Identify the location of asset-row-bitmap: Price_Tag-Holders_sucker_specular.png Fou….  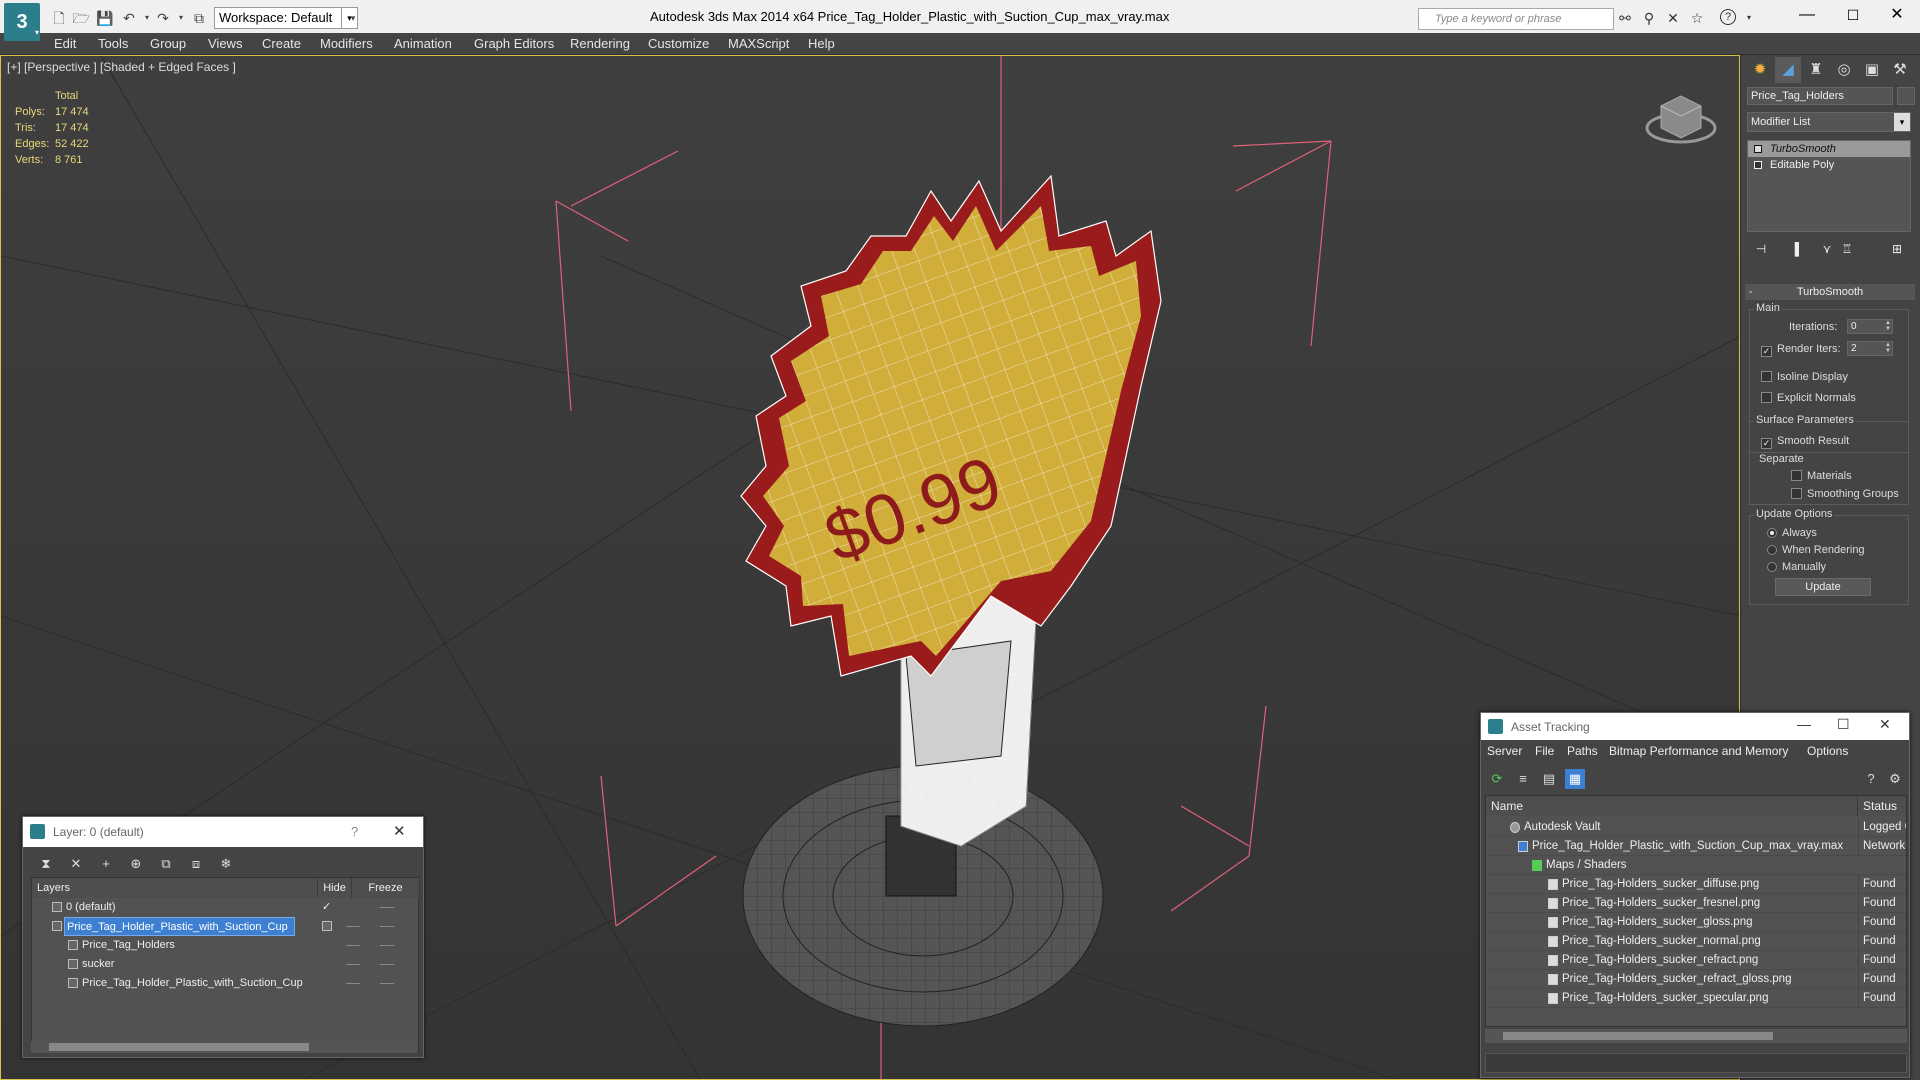
(1696, 998).